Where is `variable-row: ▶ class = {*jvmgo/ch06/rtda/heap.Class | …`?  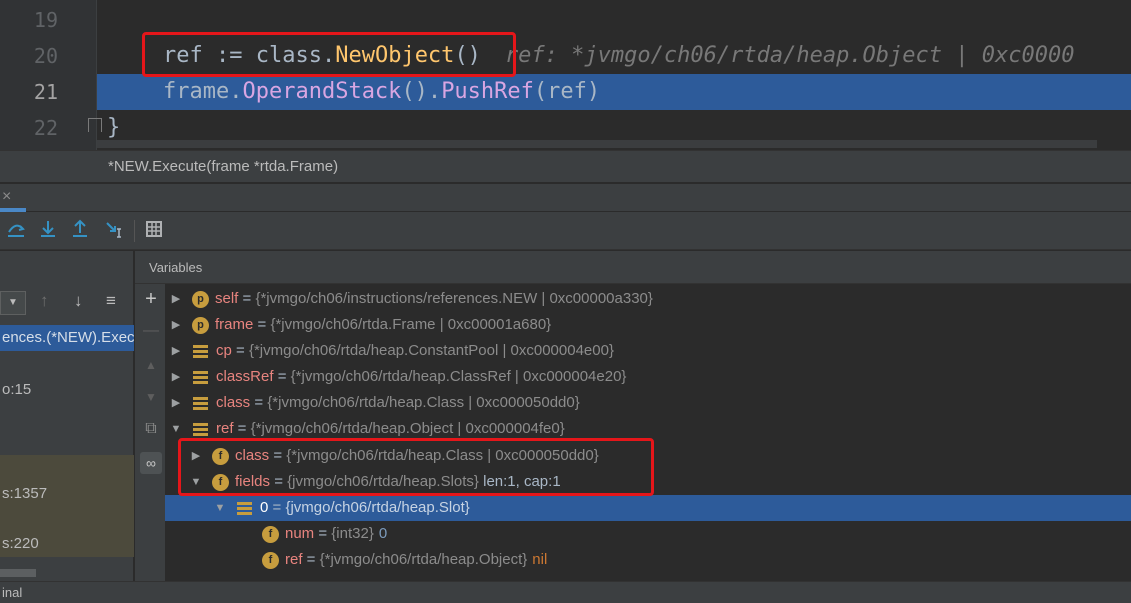 variable-row: ▶ class = {*jvmgo/ch06/rtda/heap.Class | … is located at coordinates (648, 403).